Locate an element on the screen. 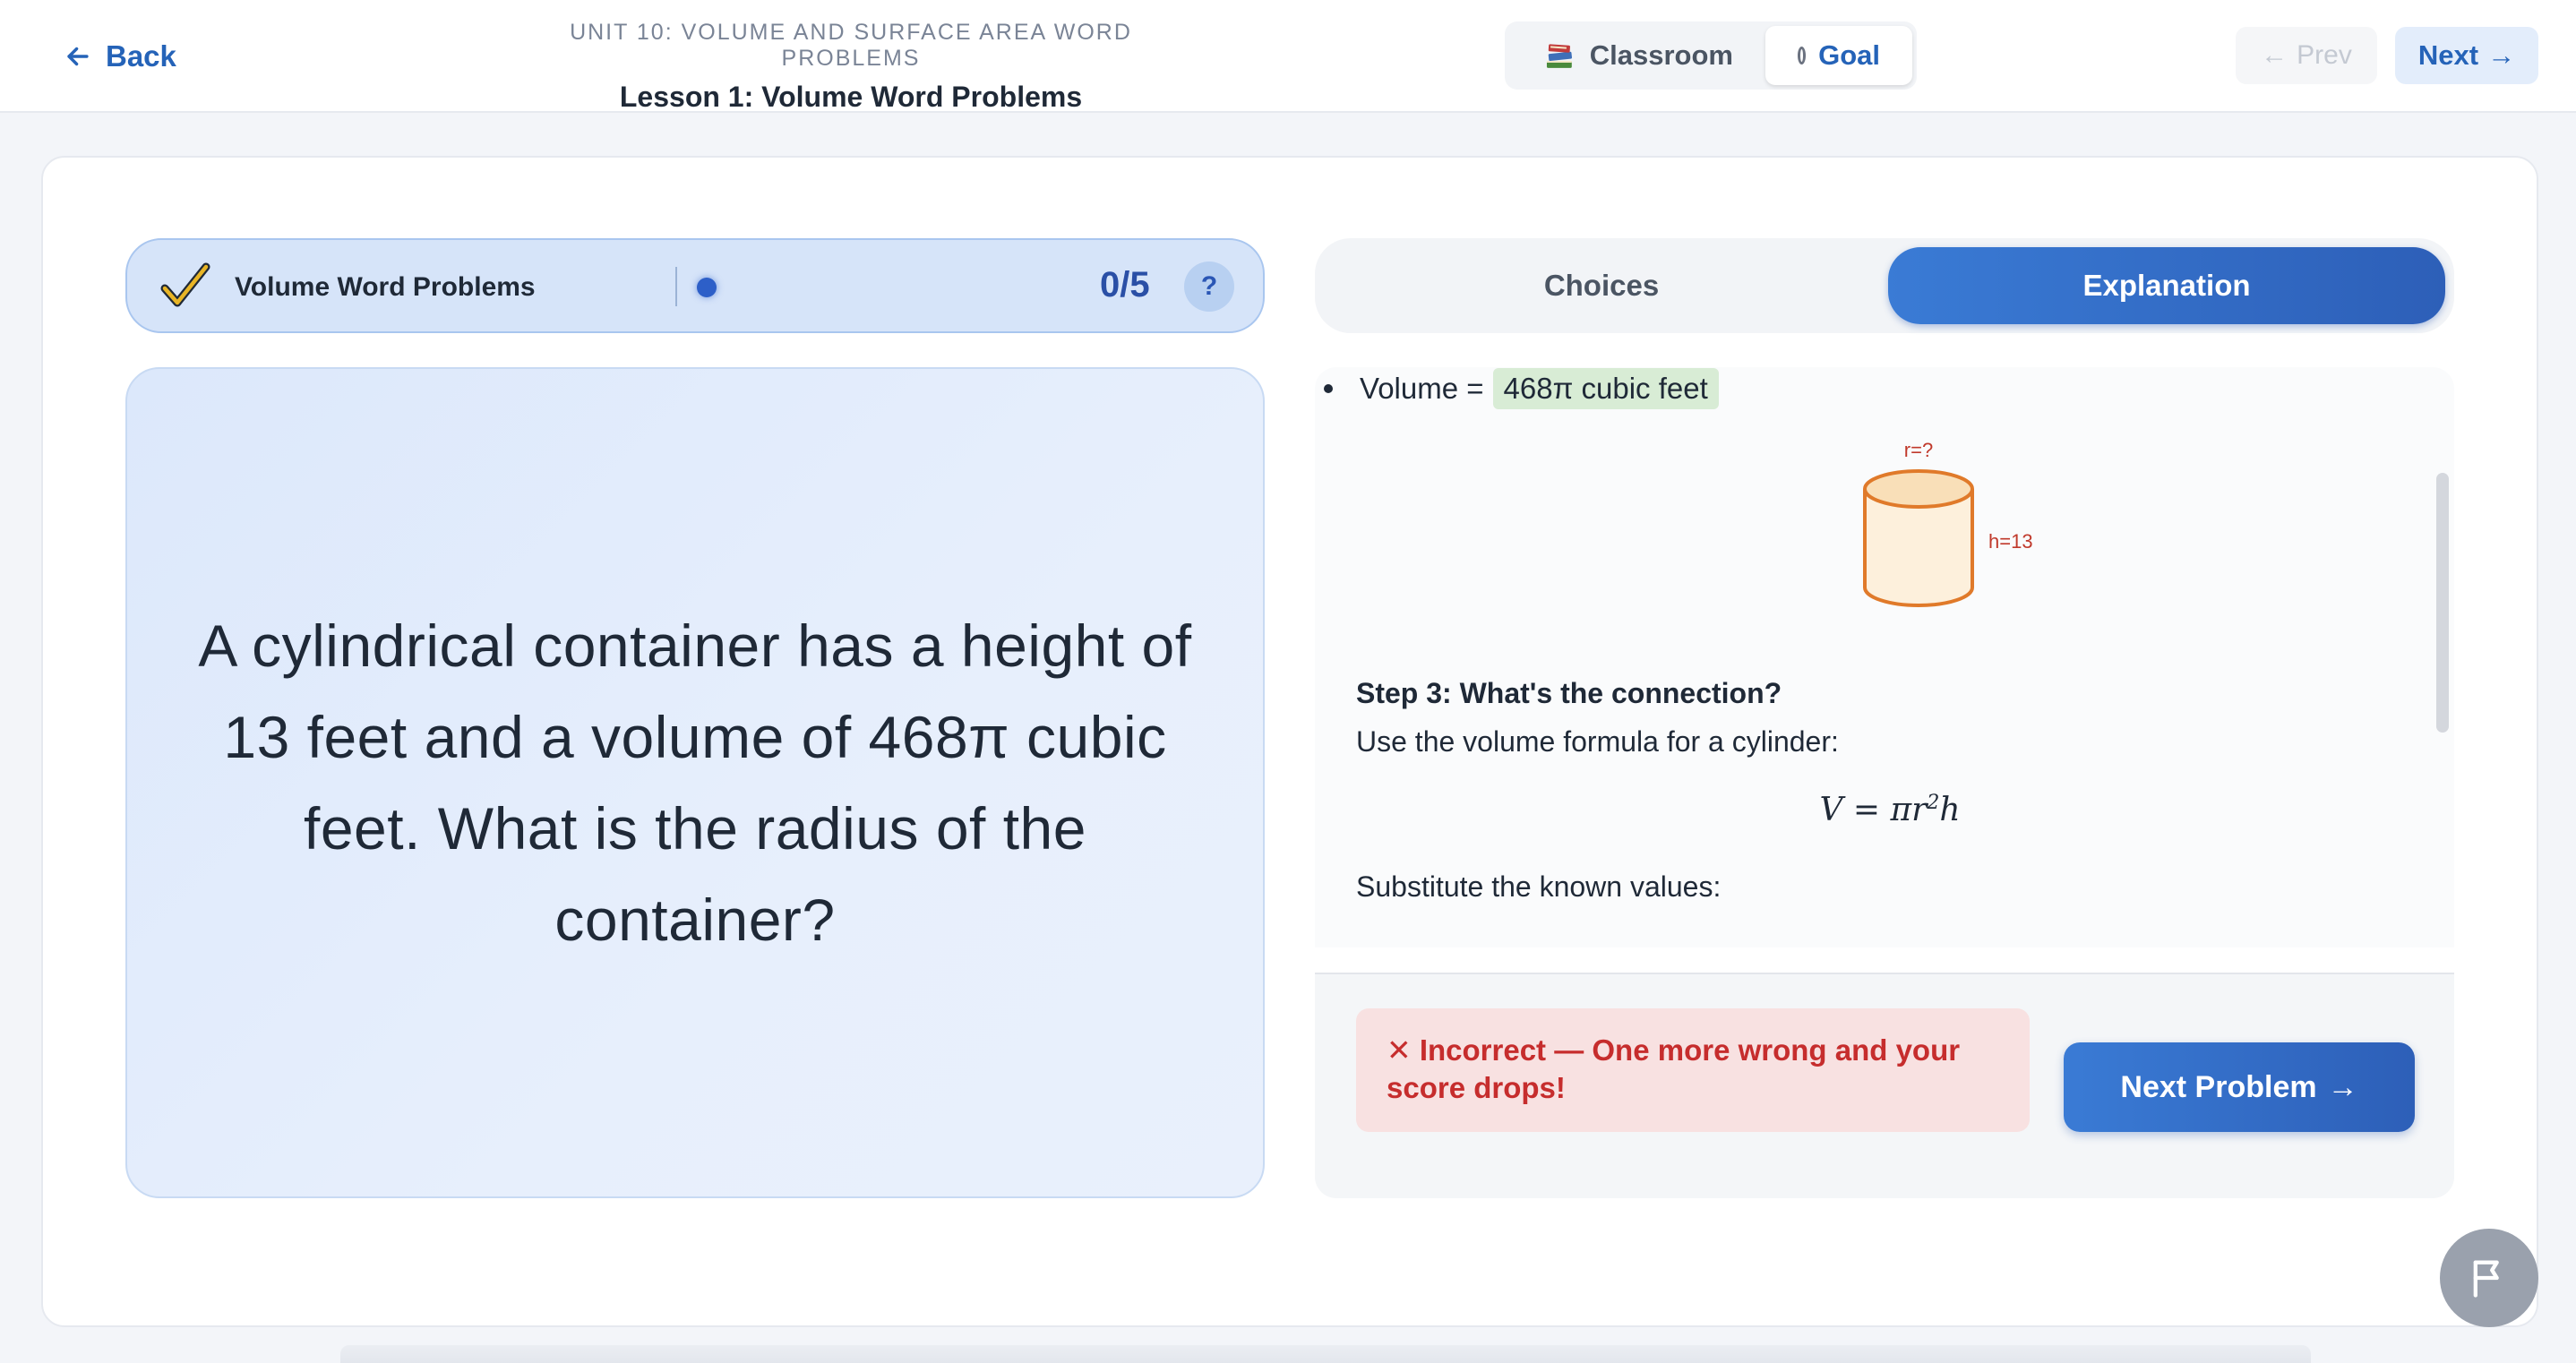 Image resolution: width=2576 pixels, height=1363 pixels. goal-label: Goal is located at coordinates (1849, 55).